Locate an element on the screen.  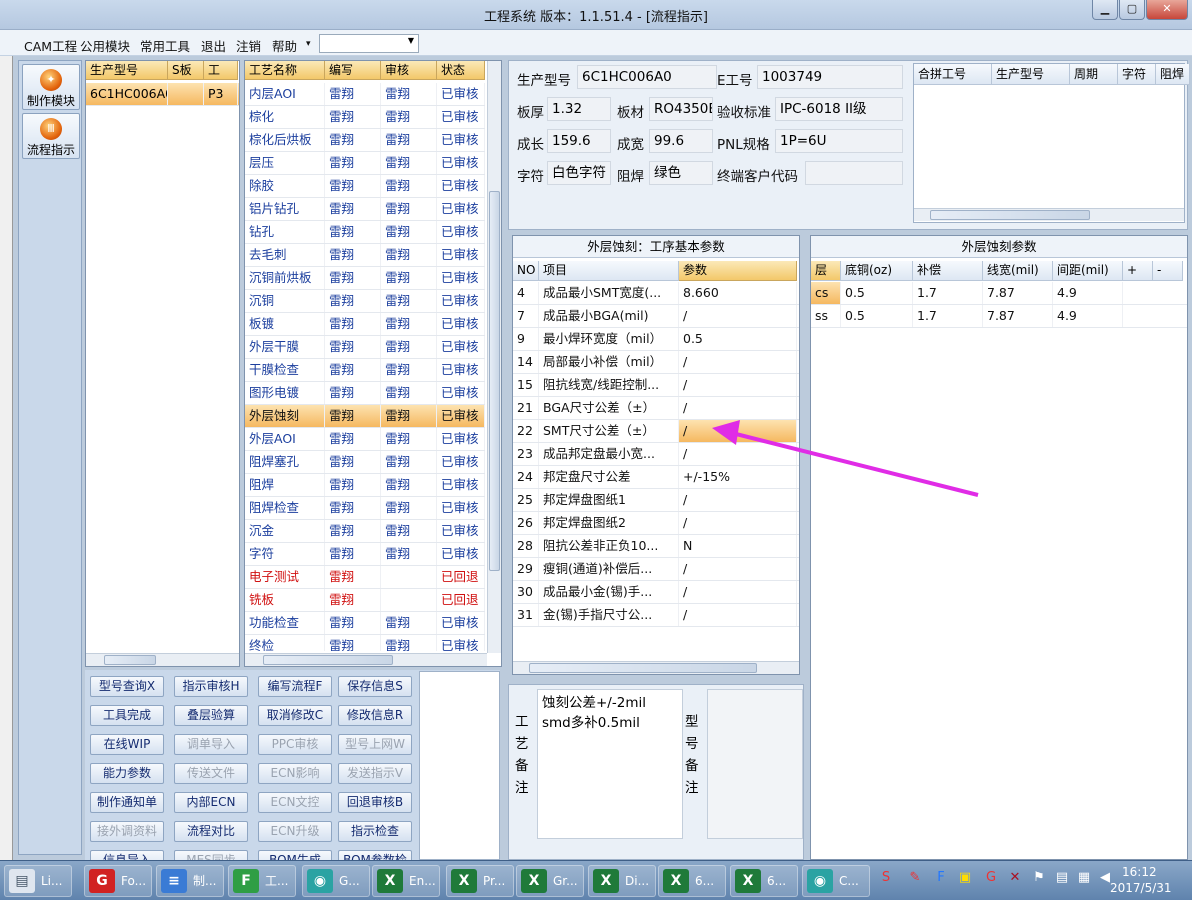
menu-logout: 注销 is located at coordinates (248, 45).